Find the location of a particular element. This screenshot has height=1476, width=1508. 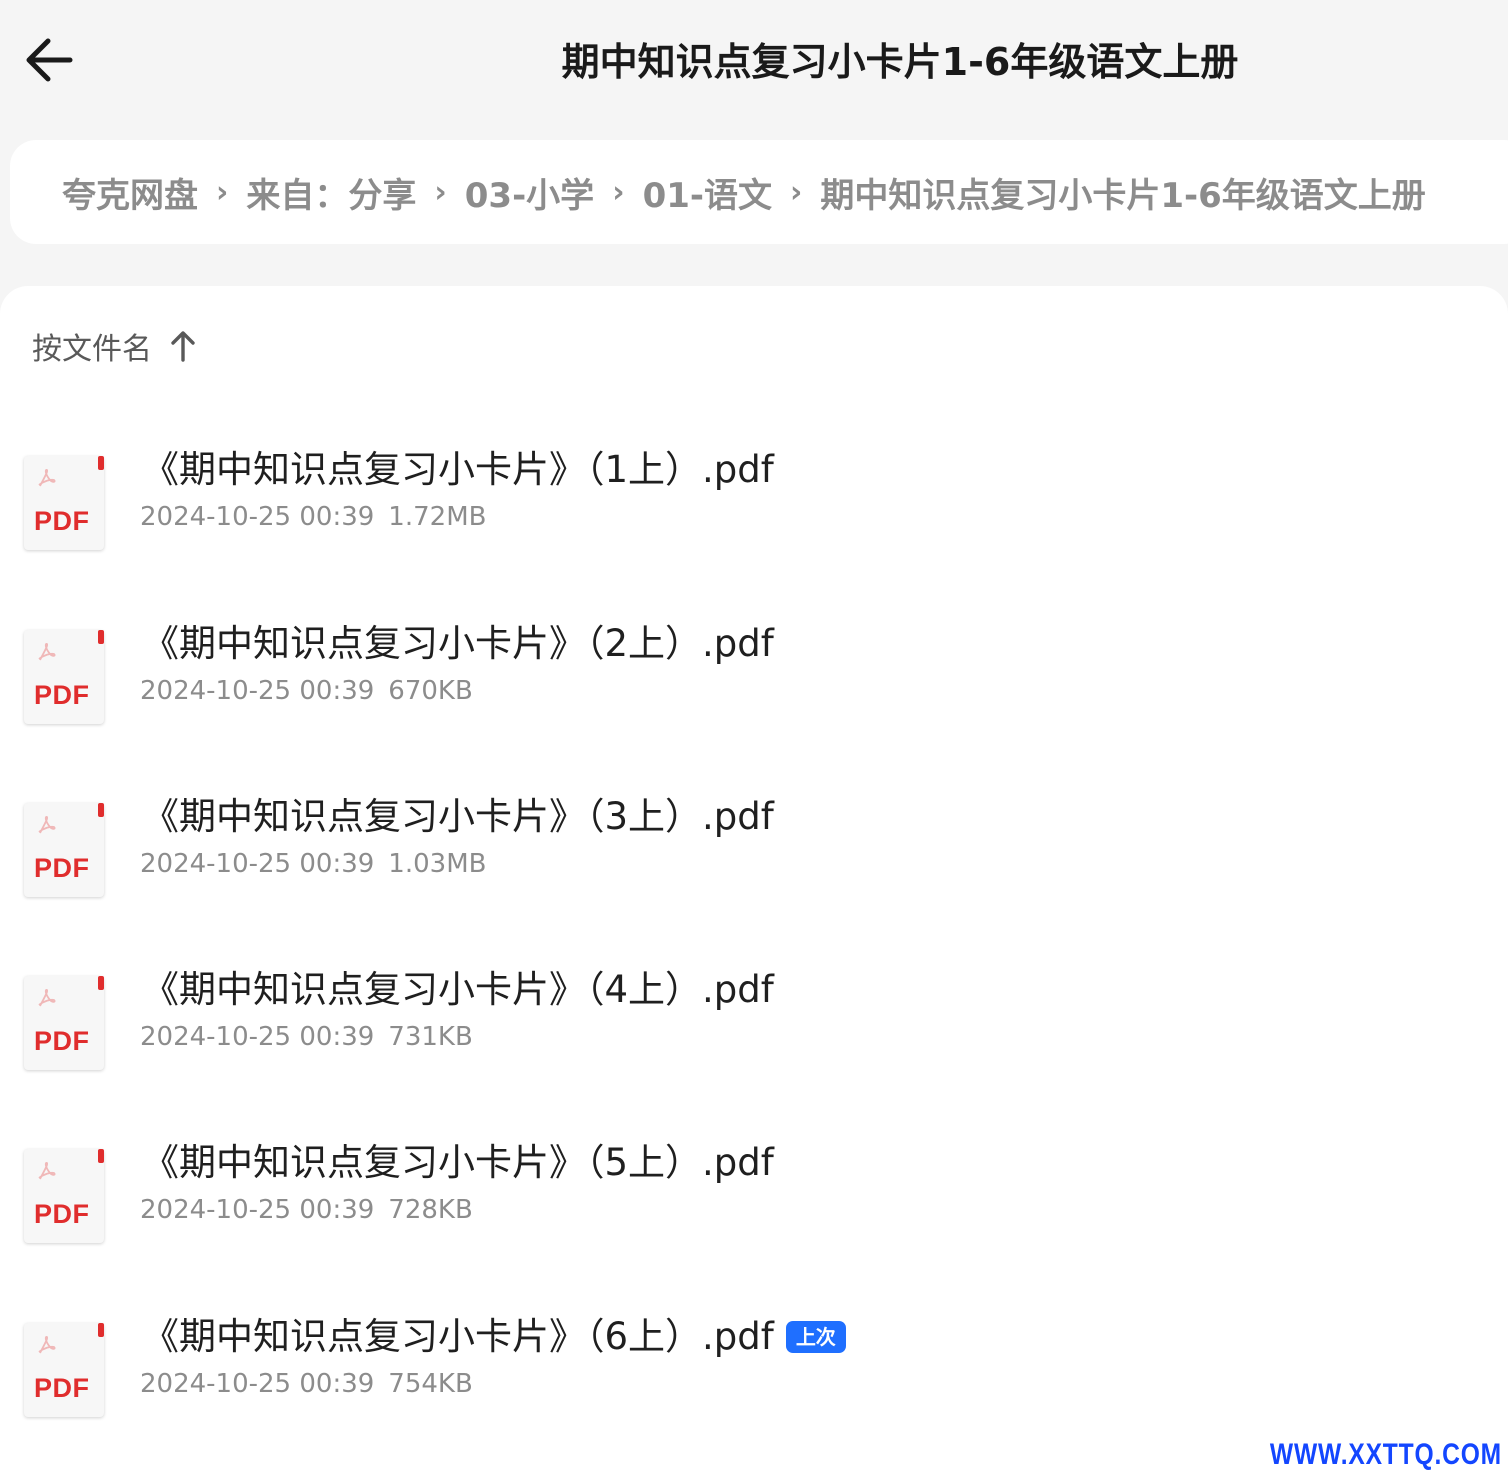

file-size: 1.72MB is located at coordinates (437, 517).